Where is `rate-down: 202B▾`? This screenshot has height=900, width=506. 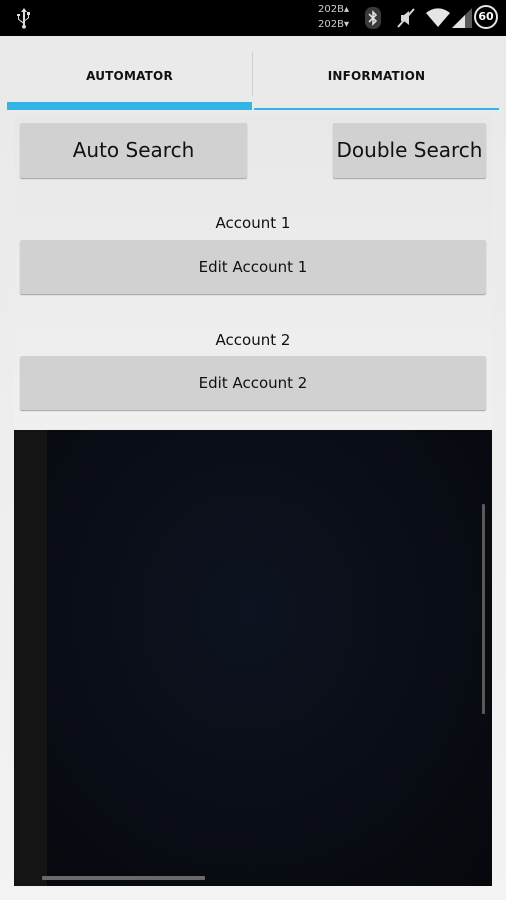
rate-down: 202B▾ is located at coordinates (333, 24).